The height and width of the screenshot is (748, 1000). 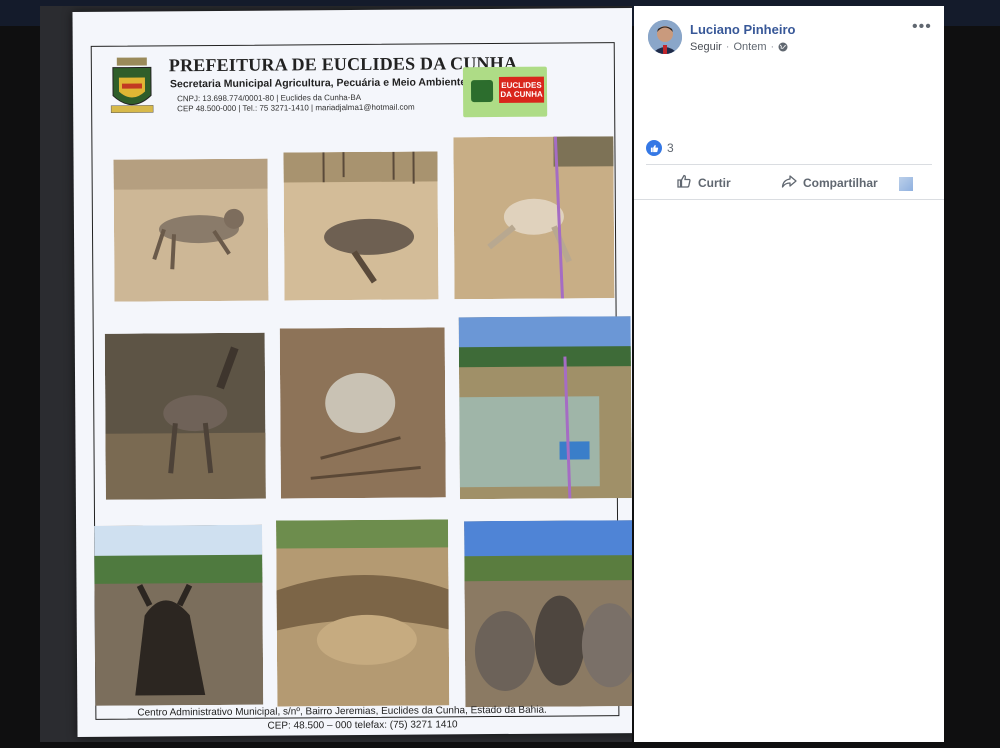 What do you see at coordinates (742, 29) in the screenshot?
I see `author-name: Luciano Pinheiro` at bounding box center [742, 29].